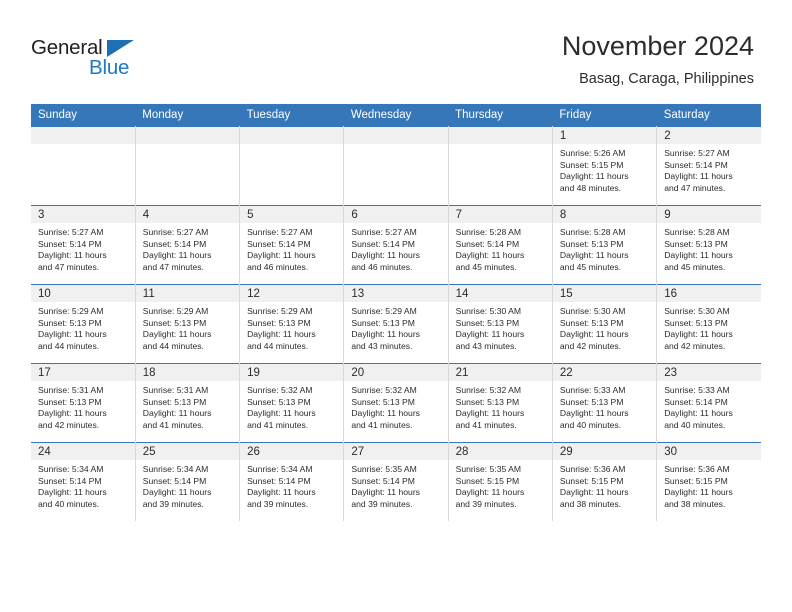 This screenshot has height=612, width=792. What do you see at coordinates (488, 232) in the screenshot?
I see `day-detail-sunrise: Sunrise: 5:28 AM` at bounding box center [488, 232].